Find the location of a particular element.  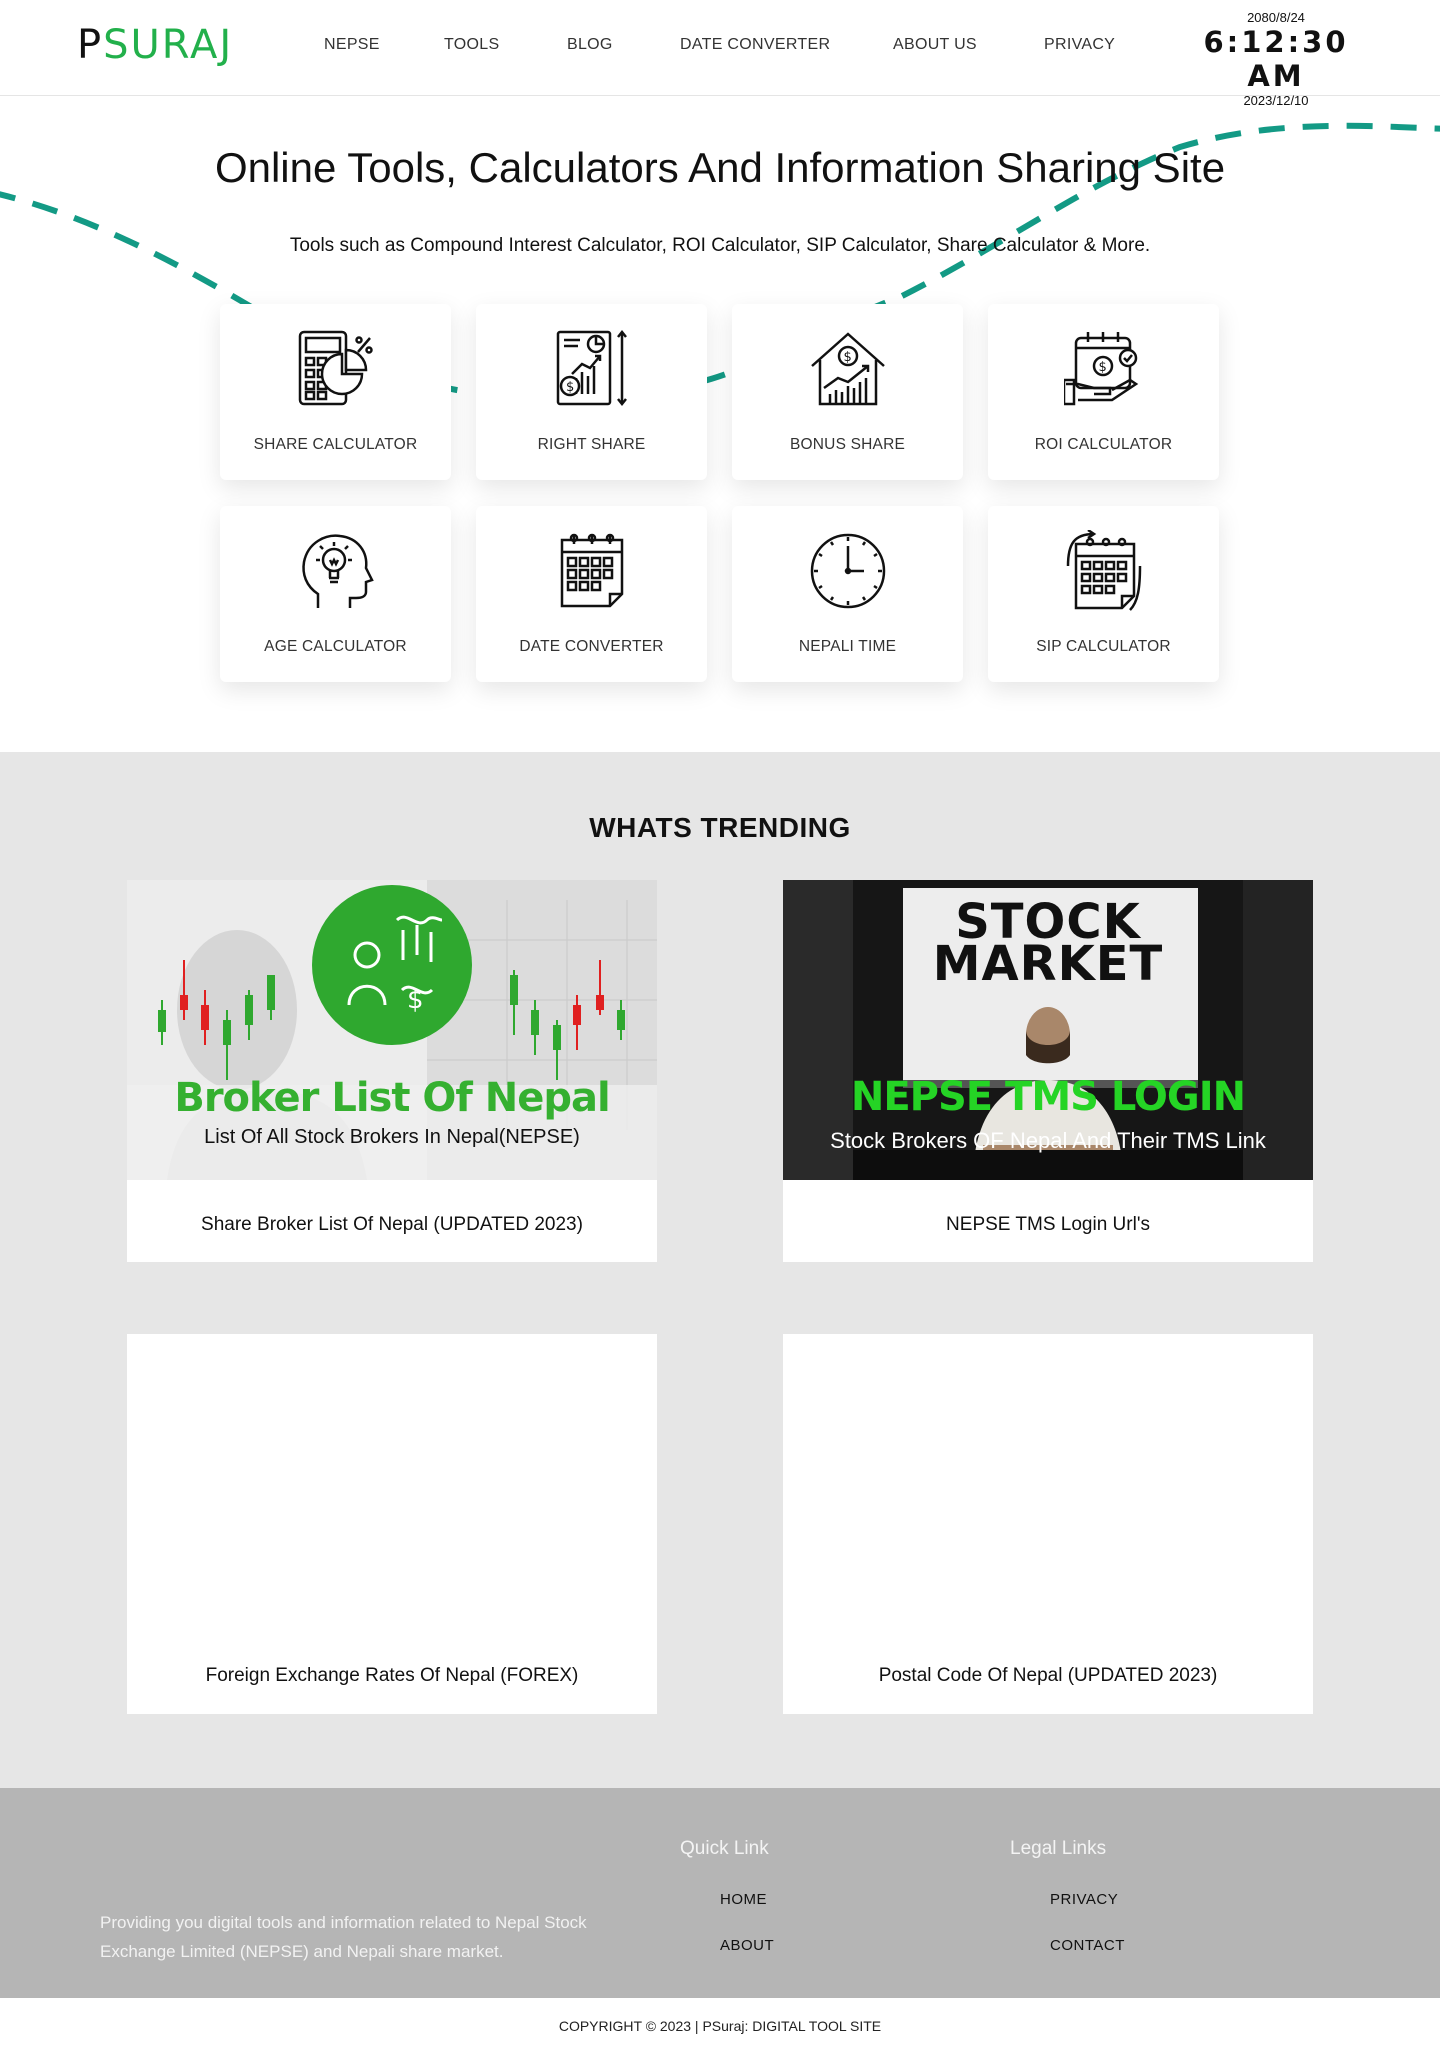

tool-card-nepali-time: NEPALI TIME is located at coordinates (847, 594).